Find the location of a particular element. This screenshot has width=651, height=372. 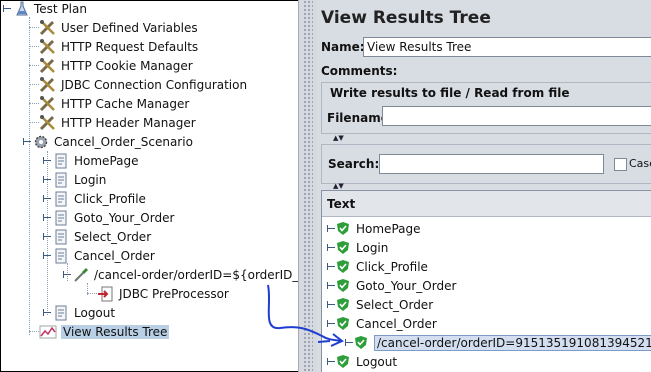

tree-node-sampler: Goto_Your_Order is located at coordinates (108, 217).